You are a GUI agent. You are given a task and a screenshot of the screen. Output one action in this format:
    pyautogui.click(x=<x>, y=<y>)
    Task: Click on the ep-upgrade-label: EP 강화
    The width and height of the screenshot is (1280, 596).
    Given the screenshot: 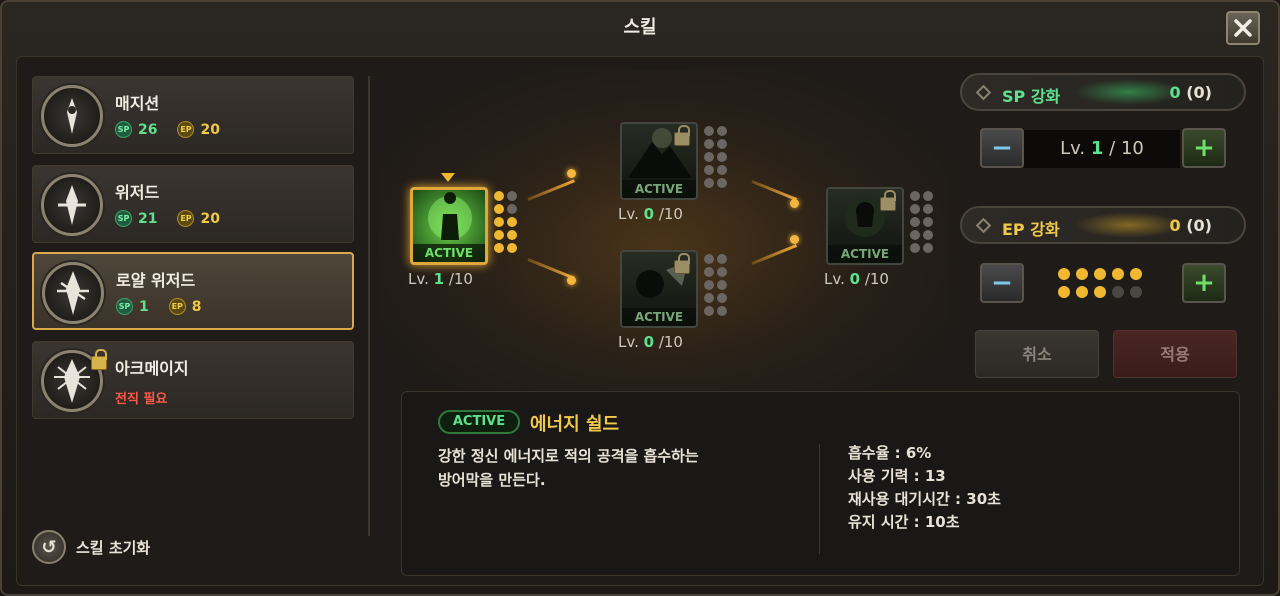 What is the action you would take?
    pyautogui.click(x=1031, y=229)
    